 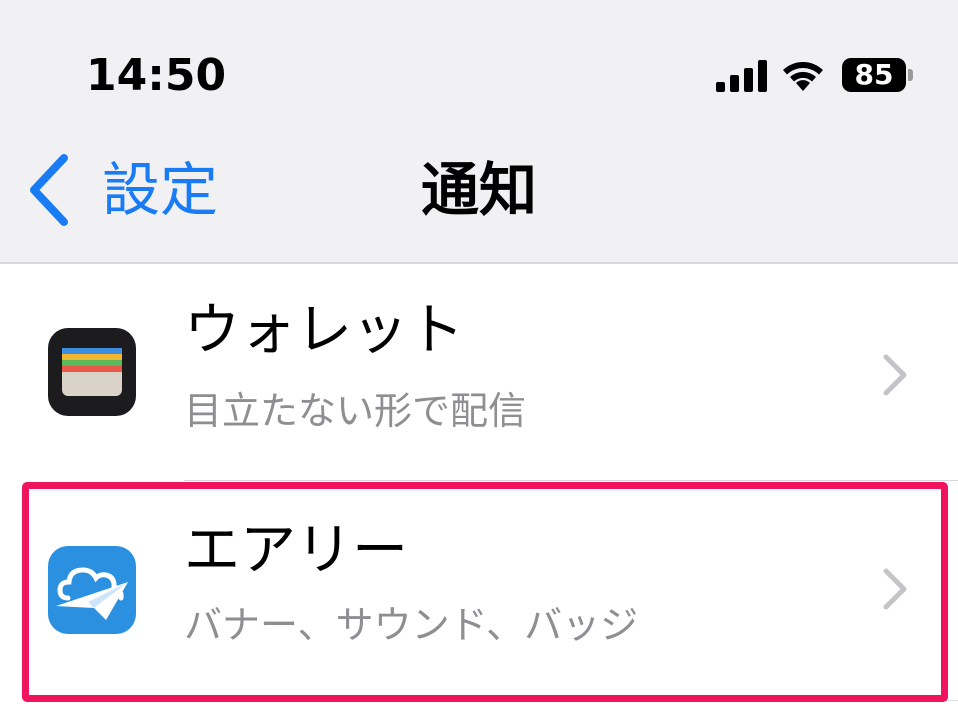 I want to click on airy-app-icon, so click(x=92, y=590).